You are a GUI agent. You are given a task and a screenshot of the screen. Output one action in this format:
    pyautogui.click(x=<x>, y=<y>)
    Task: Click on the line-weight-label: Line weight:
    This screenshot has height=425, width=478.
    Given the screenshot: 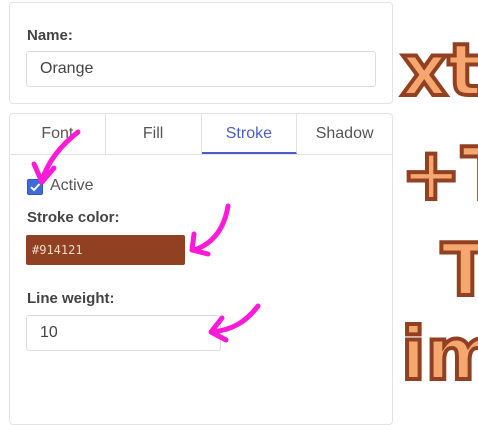 What is the action you would take?
    pyautogui.click(x=71, y=298)
    